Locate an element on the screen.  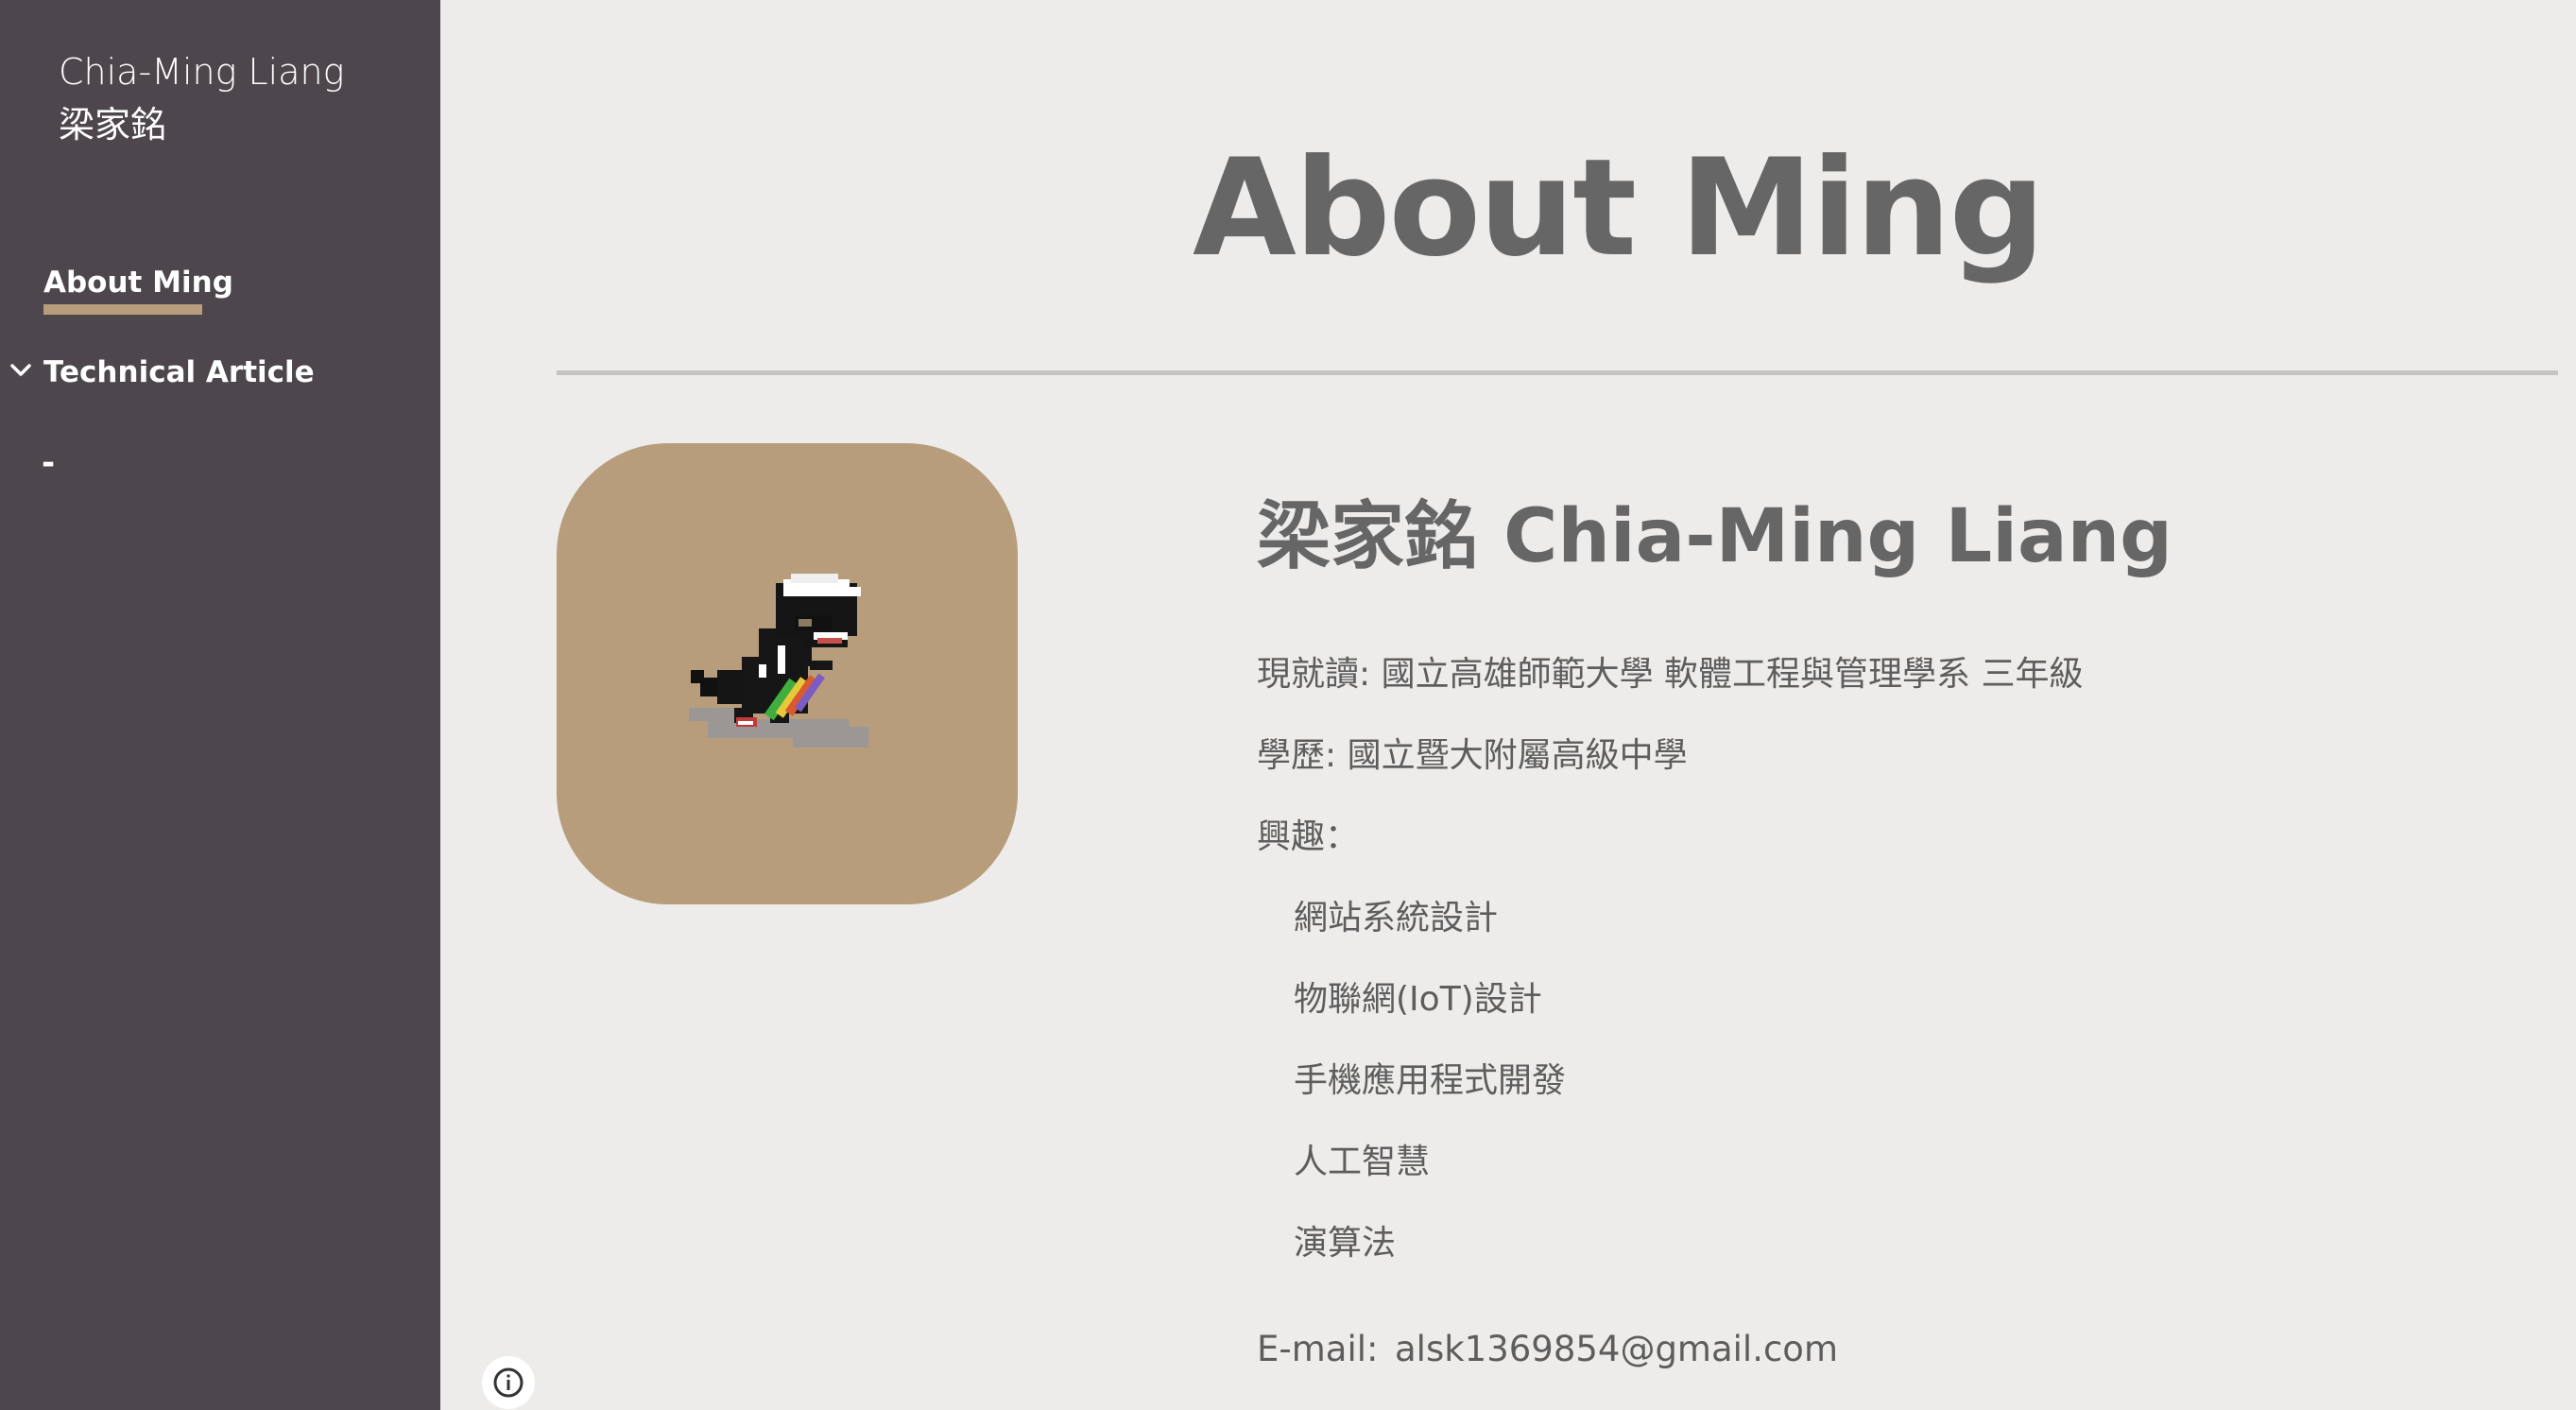
interest-item: 演算法 is located at coordinates (1345, 1243).